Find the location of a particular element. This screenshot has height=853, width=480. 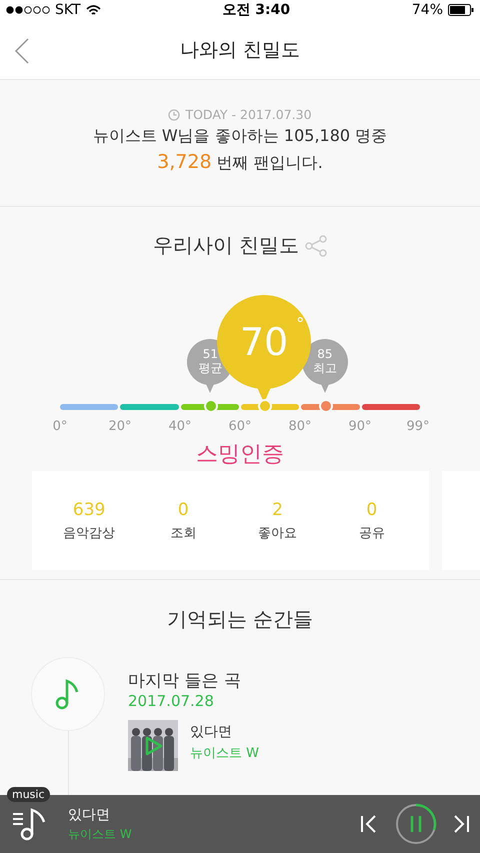

section-title: 우리사이 친밀도 is located at coordinates (226, 245).